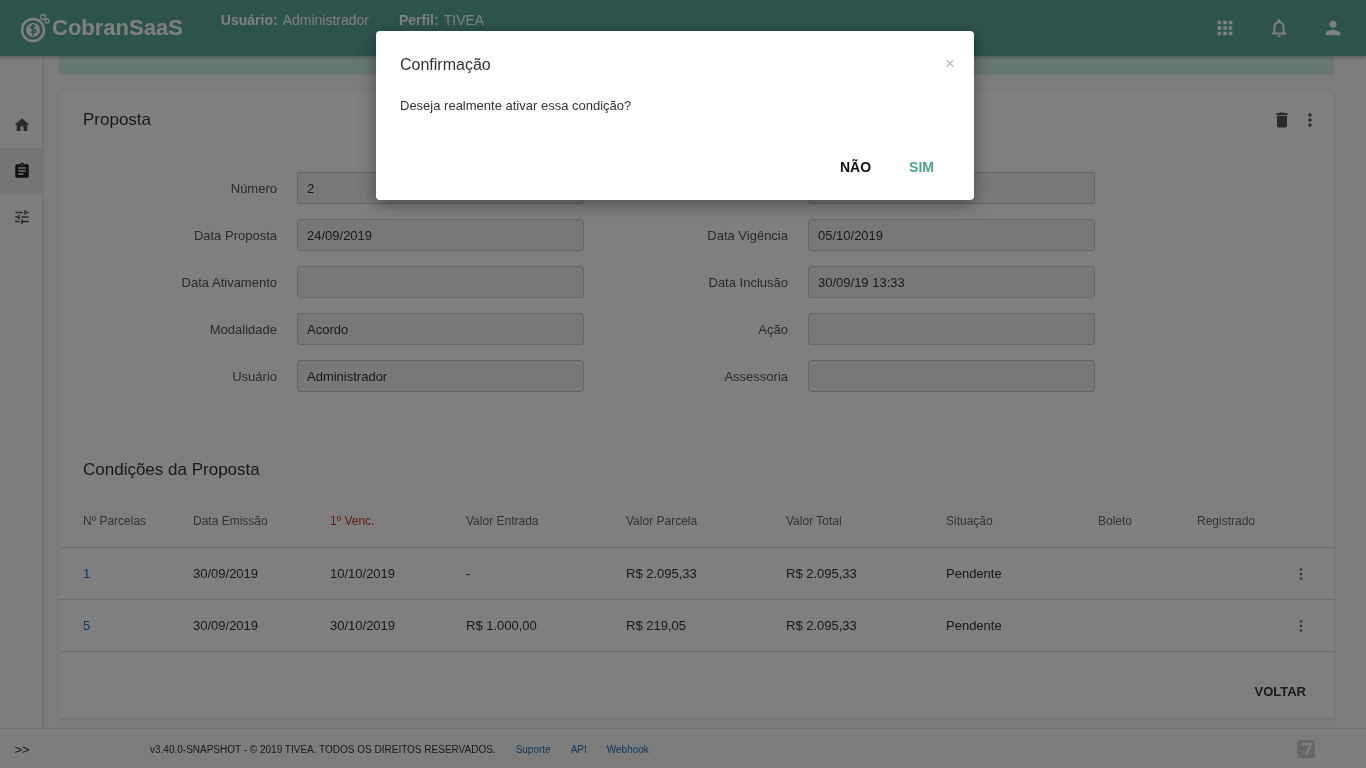  Describe the element at coordinates (234, 235) in the screenshot. I see `field-label: Data Proposta` at that location.